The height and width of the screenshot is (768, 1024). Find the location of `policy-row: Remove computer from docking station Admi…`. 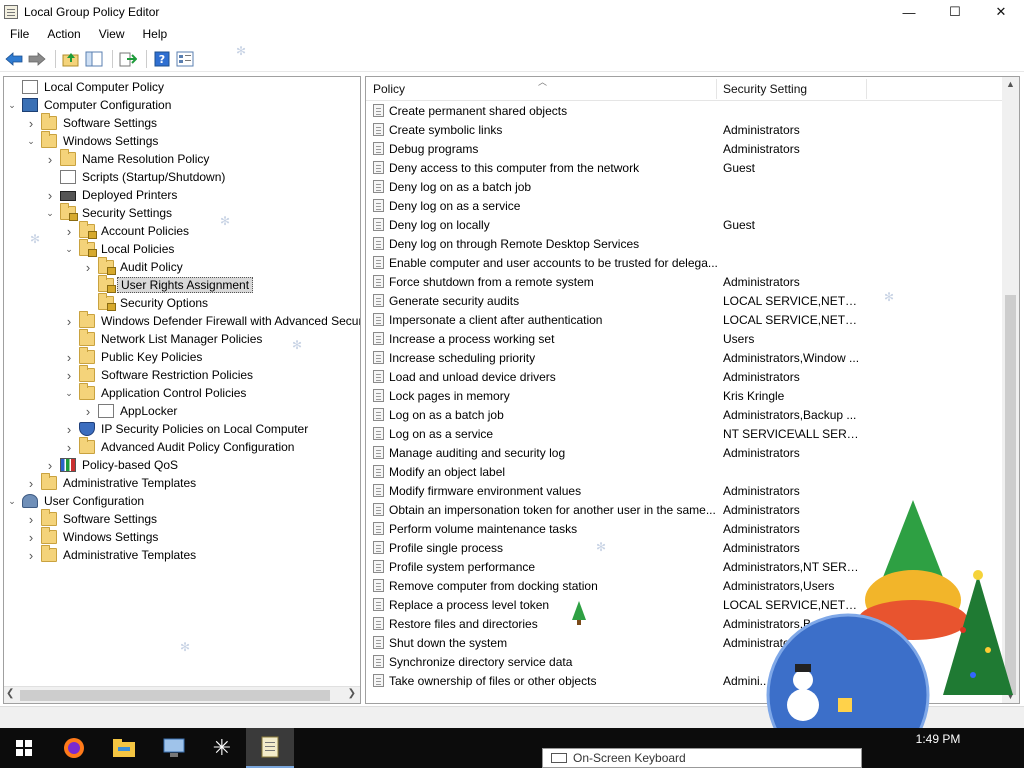

policy-row: Remove computer from docking station Admi… is located at coordinates (686, 585).